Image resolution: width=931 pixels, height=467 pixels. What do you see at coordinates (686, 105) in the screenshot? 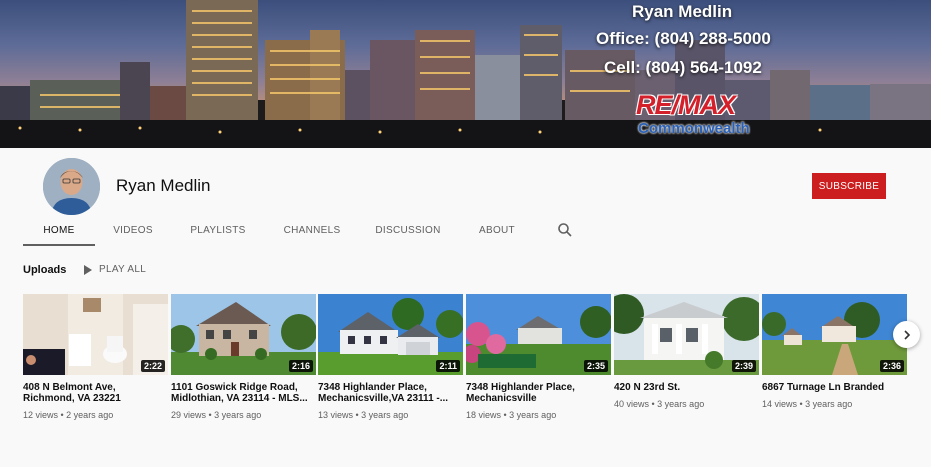
I see `remax-logo-text: RE/MAX` at bounding box center [686, 105].